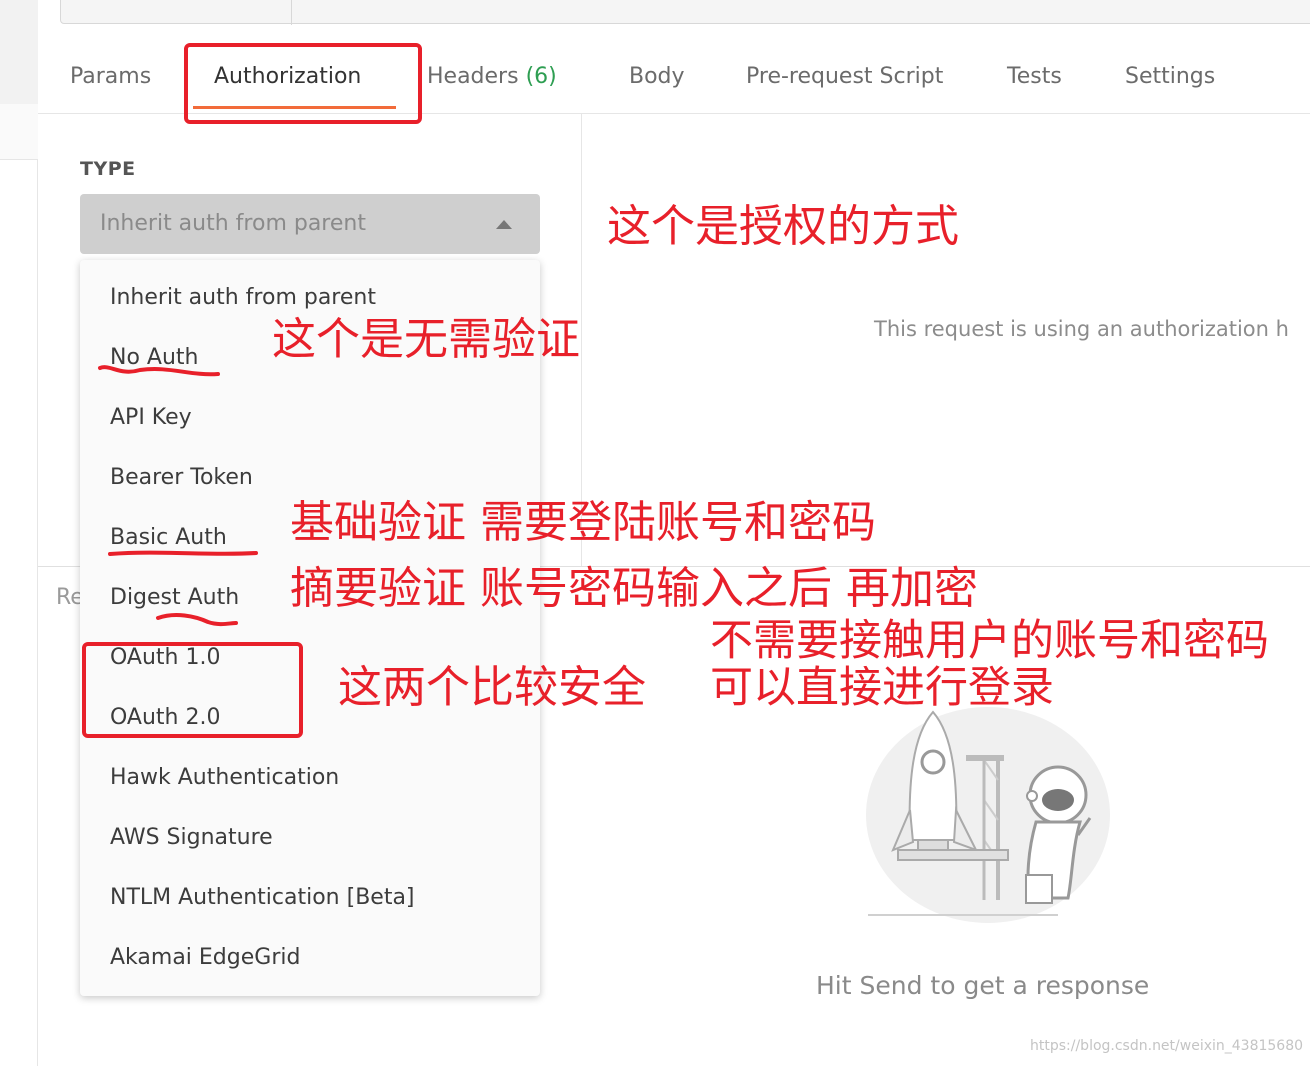 The width and height of the screenshot is (1310, 1066). I want to click on auth-type-select: Inherit auth from parent, so click(310, 224).